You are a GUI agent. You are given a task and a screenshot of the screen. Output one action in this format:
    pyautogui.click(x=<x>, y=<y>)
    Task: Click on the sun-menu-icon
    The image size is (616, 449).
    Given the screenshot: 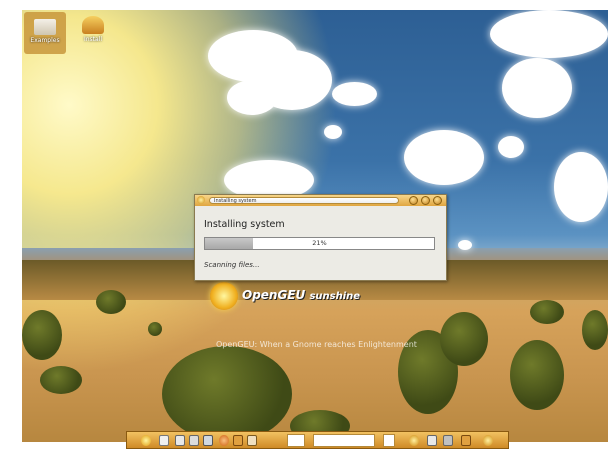 What is the action you would take?
    pyautogui.click(x=146, y=440)
    